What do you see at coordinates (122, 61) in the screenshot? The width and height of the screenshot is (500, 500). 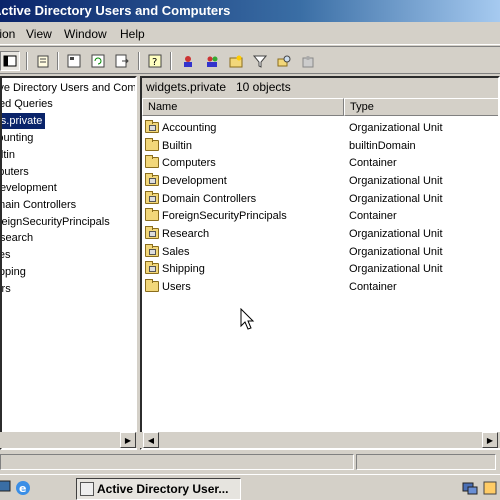 I see `export-icon` at bounding box center [122, 61].